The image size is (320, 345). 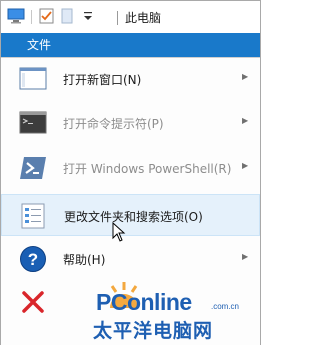 I want to click on computer-icon, so click(x=16, y=18).